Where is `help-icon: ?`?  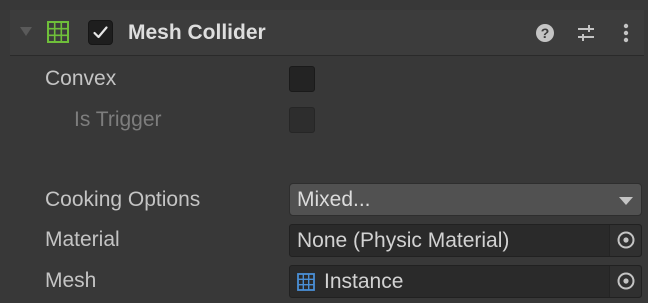 help-icon: ? is located at coordinates (545, 33).